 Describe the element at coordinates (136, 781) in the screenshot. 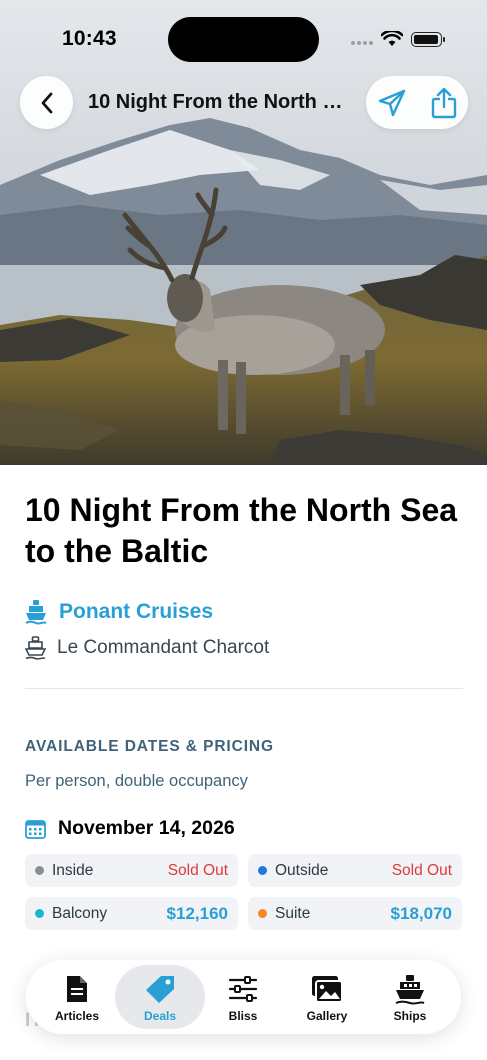

I see `pricing-subheading: Per person, double occupancy` at that location.